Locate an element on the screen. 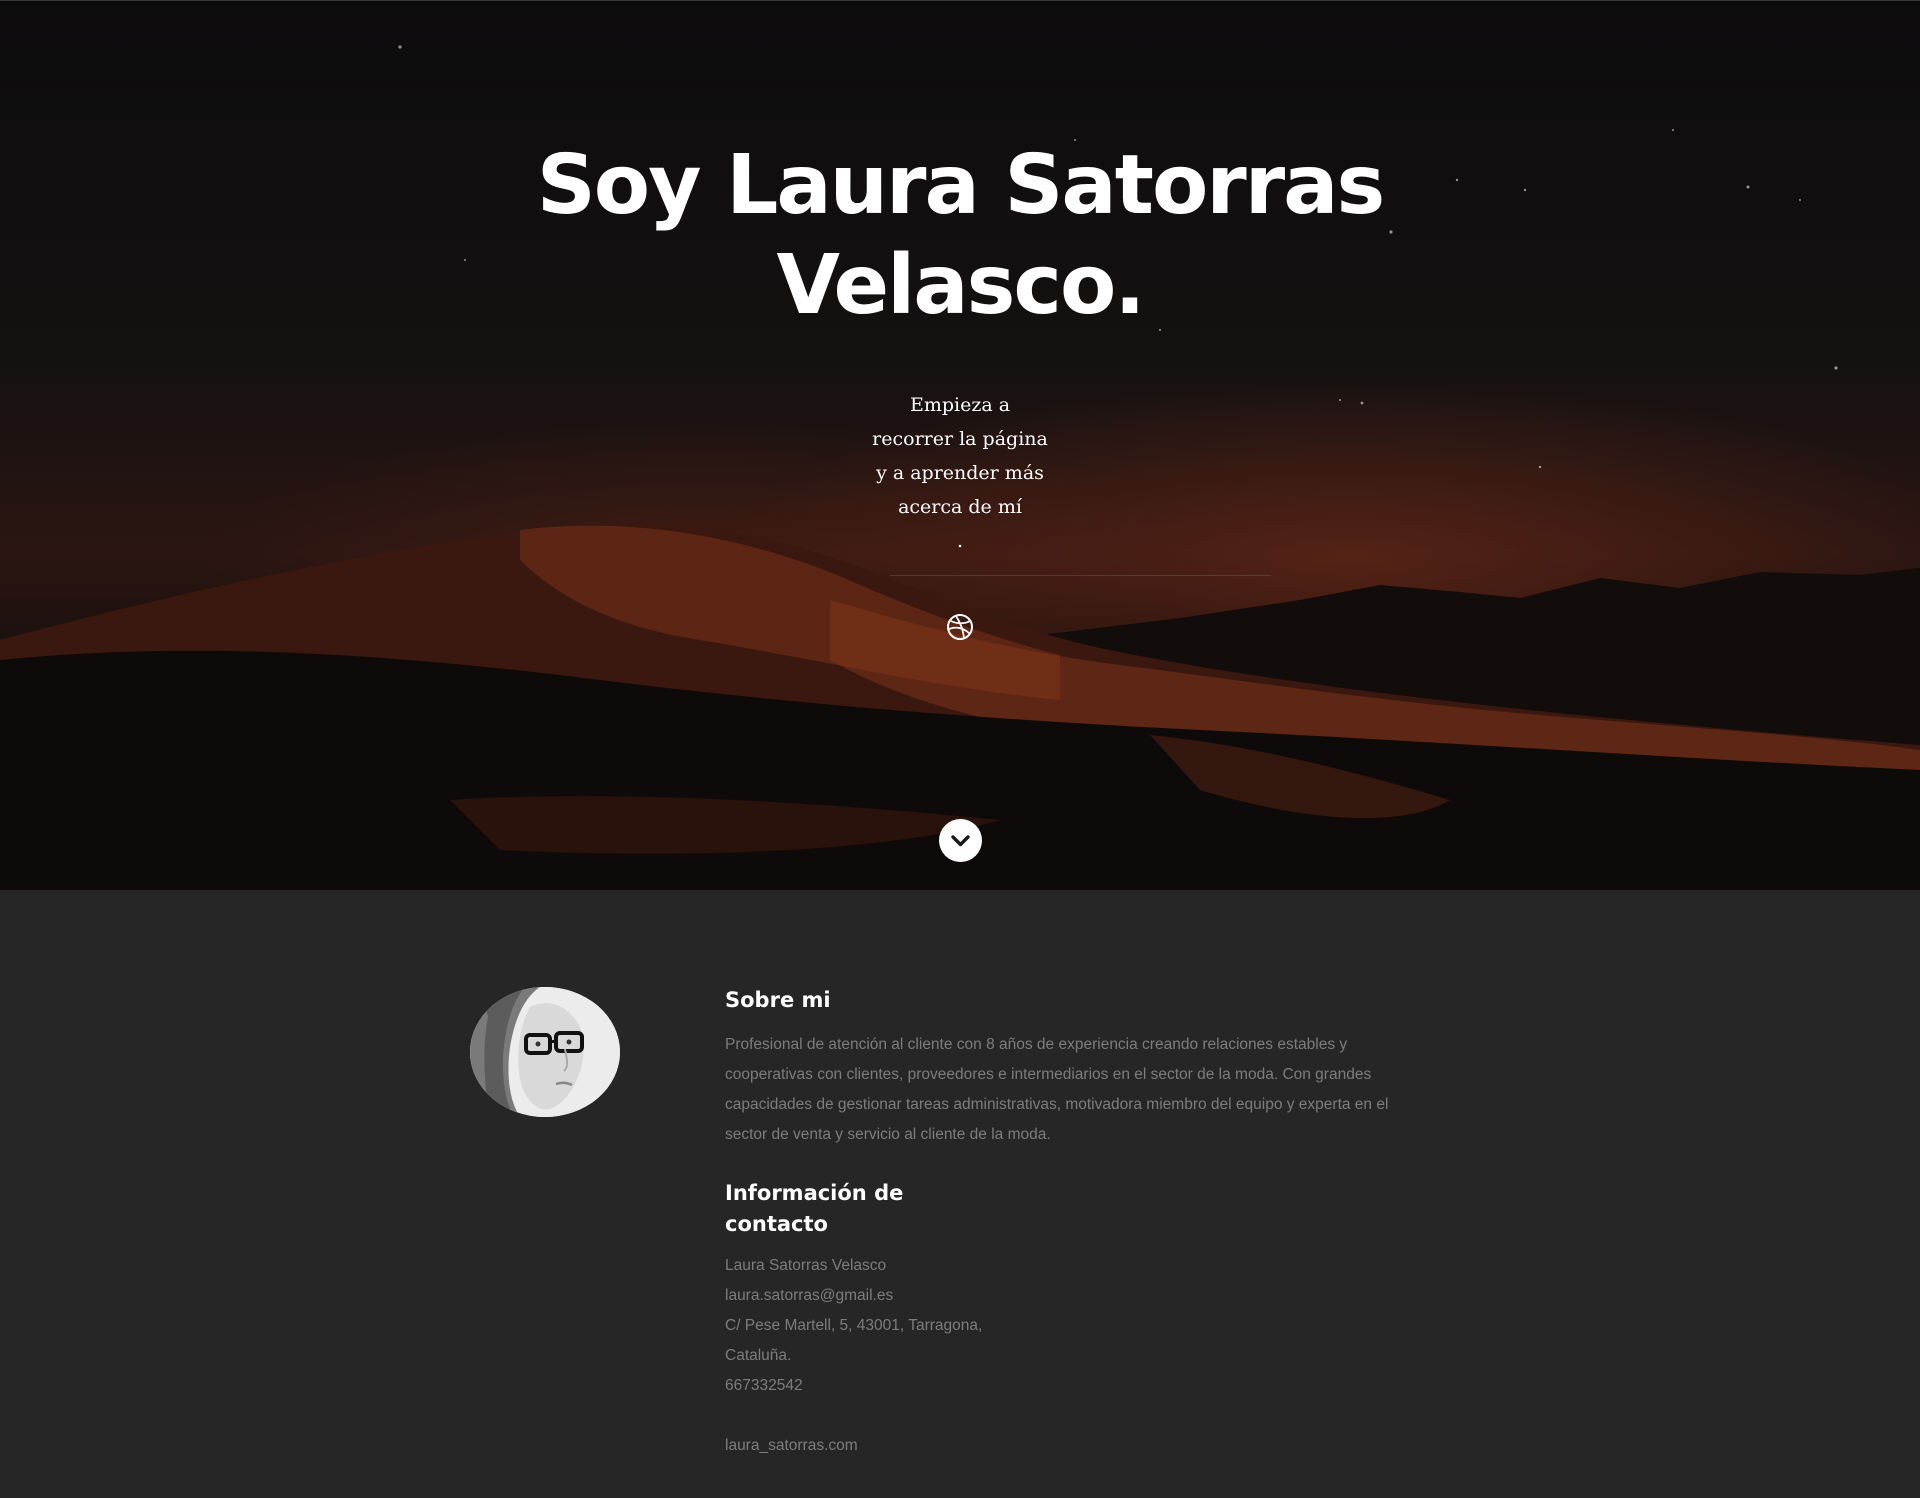 Image resolution: width=1920 pixels, height=1498 pixels. hero-subtitle-line: . is located at coordinates (960, 541).